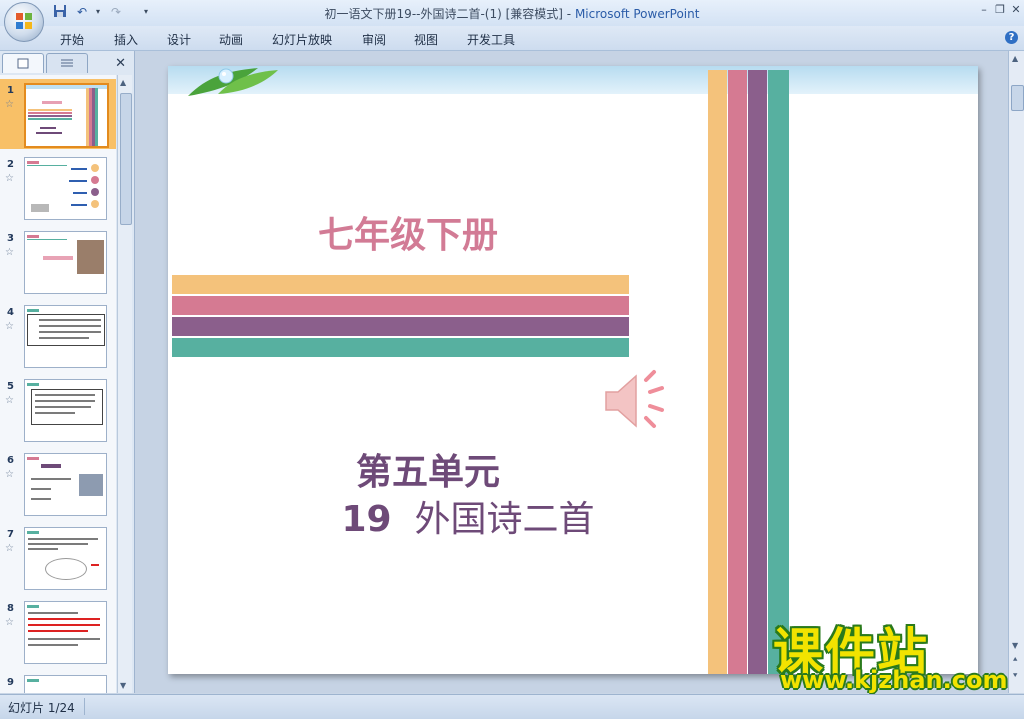 The width and height of the screenshot is (1024, 719). I want to click on vertical-stripe-teal, so click(778, 372).